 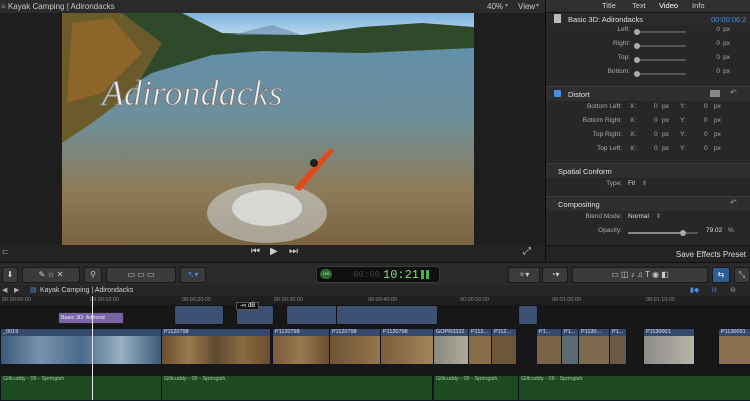 I want to click on inspector-tabs: Title Text Video Info, so click(x=648, y=6).